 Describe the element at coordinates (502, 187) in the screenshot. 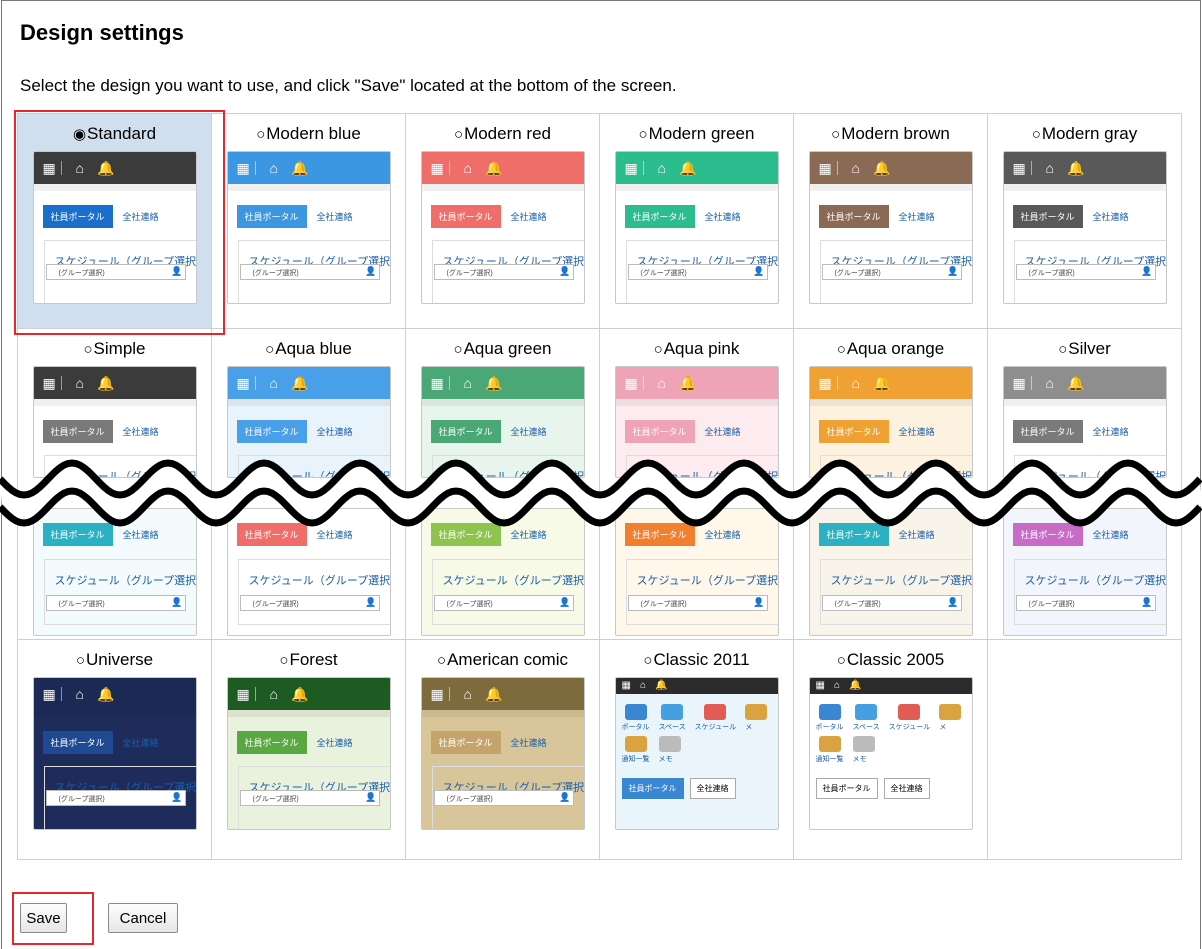

I see `preview-subheader` at that location.